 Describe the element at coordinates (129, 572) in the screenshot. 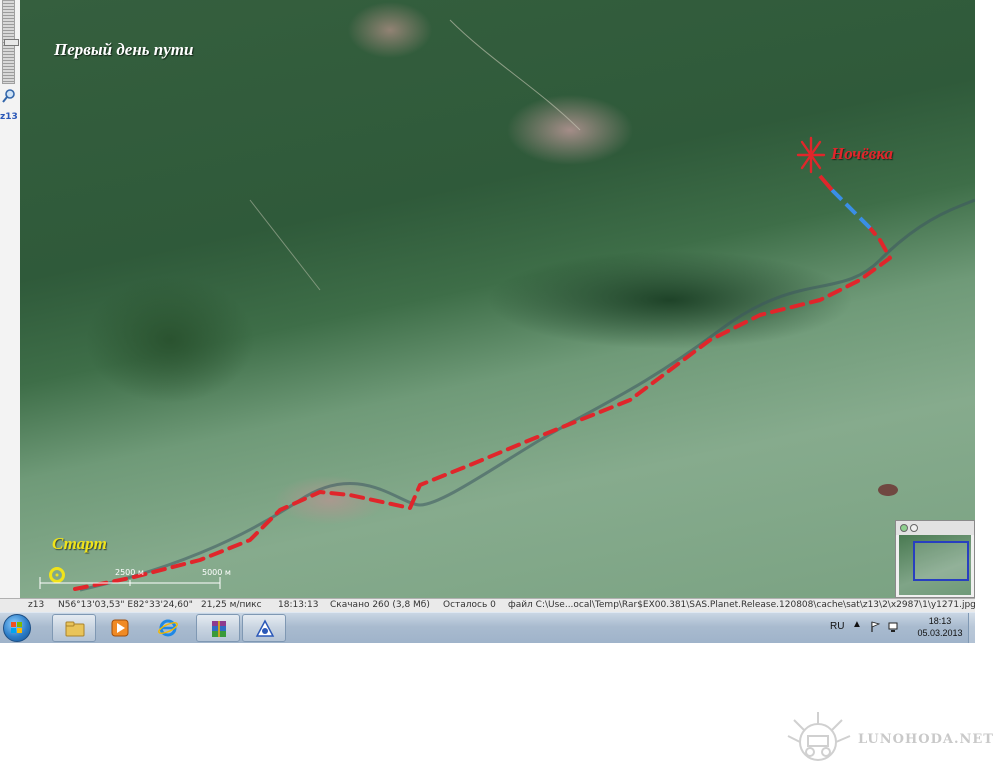

I see `scale-label-1: 2500 м` at that location.